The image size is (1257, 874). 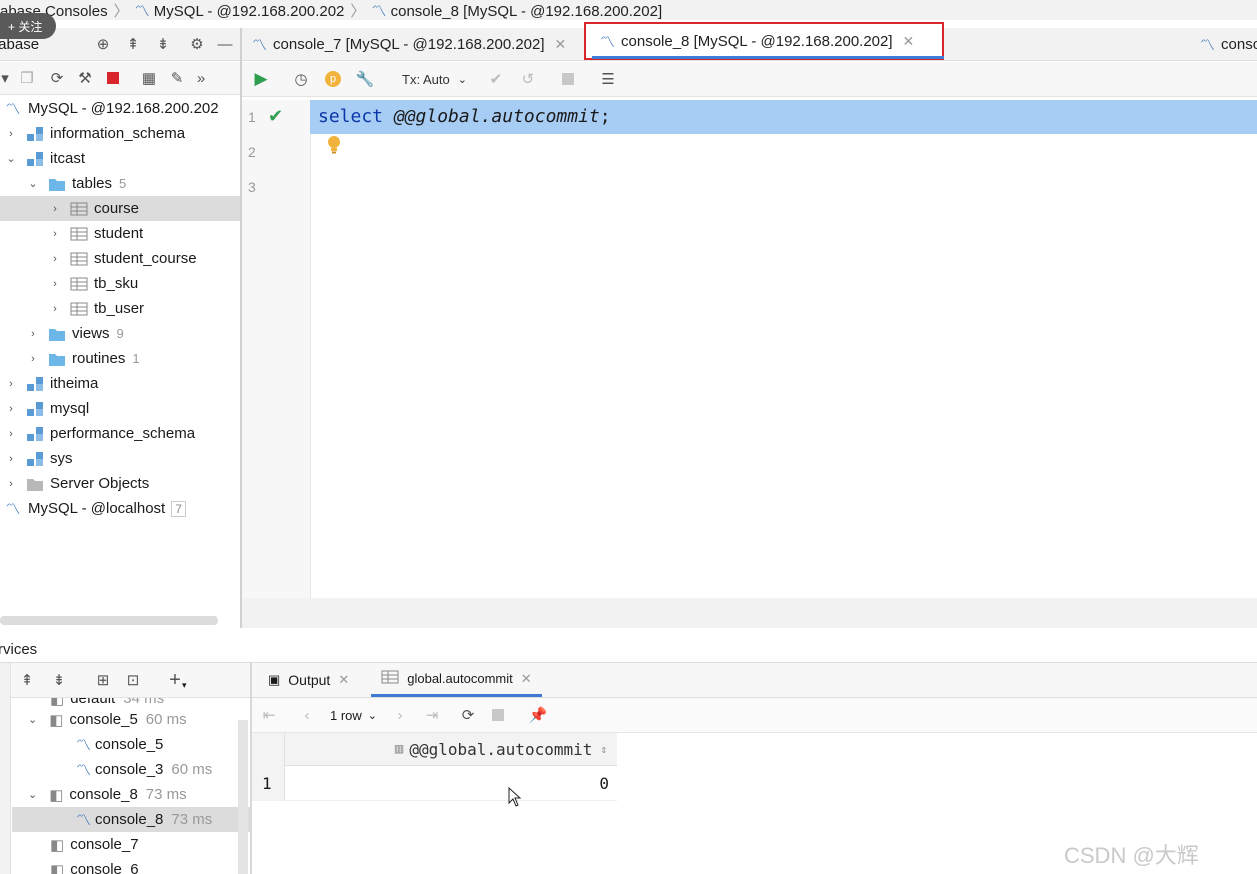 I want to click on intention-bulb-icon, so click(x=334, y=145).